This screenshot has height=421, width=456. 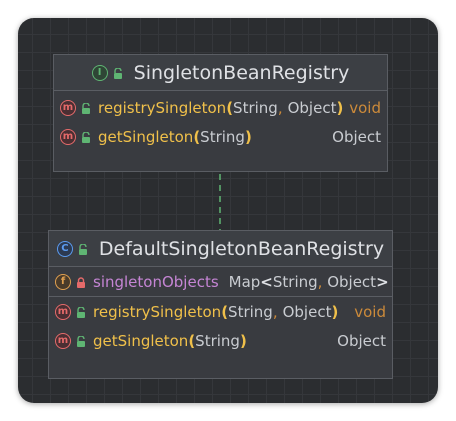 What do you see at coordinates (156, 281) in the screenshot?
I see `field-name: singletonObjects` at bounding box center [156, 281].